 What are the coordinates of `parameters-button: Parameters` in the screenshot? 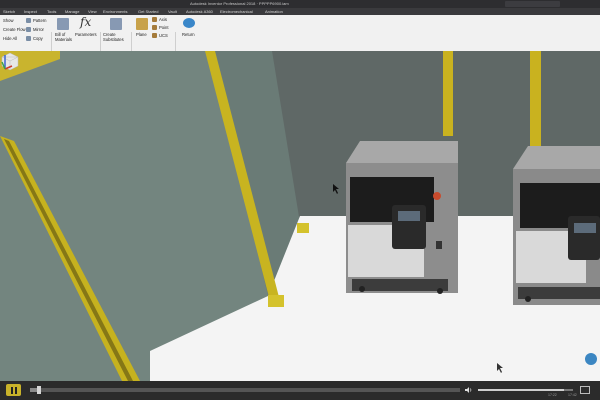 It's located at (86, 34).